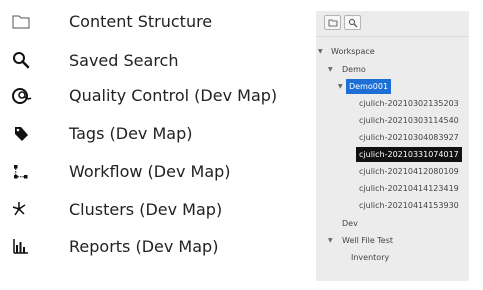 The height and width of the screenshot is (290, 483). I want to click on tree-node-label: Well File Test, so click(368, 240).